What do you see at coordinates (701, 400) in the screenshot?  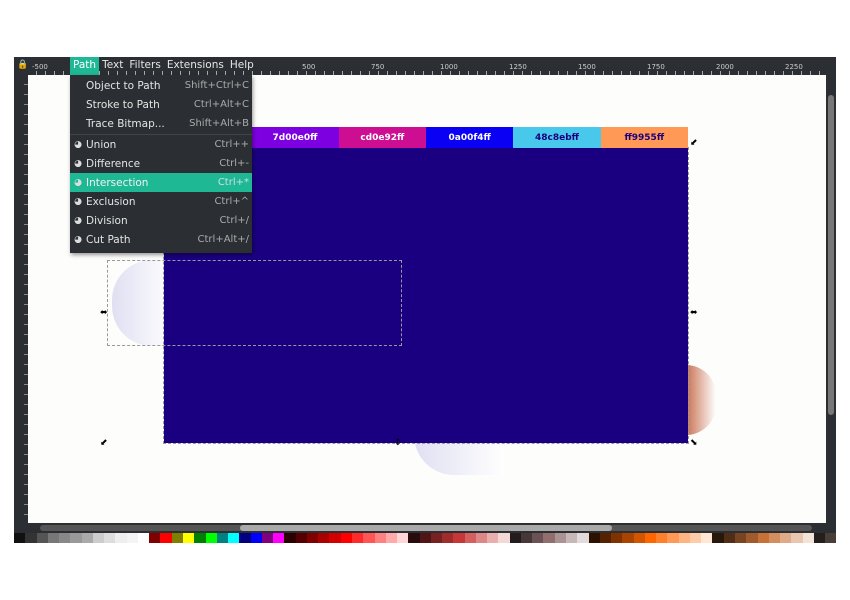 I see `gradient-shape` at bounding box center [701, 400].